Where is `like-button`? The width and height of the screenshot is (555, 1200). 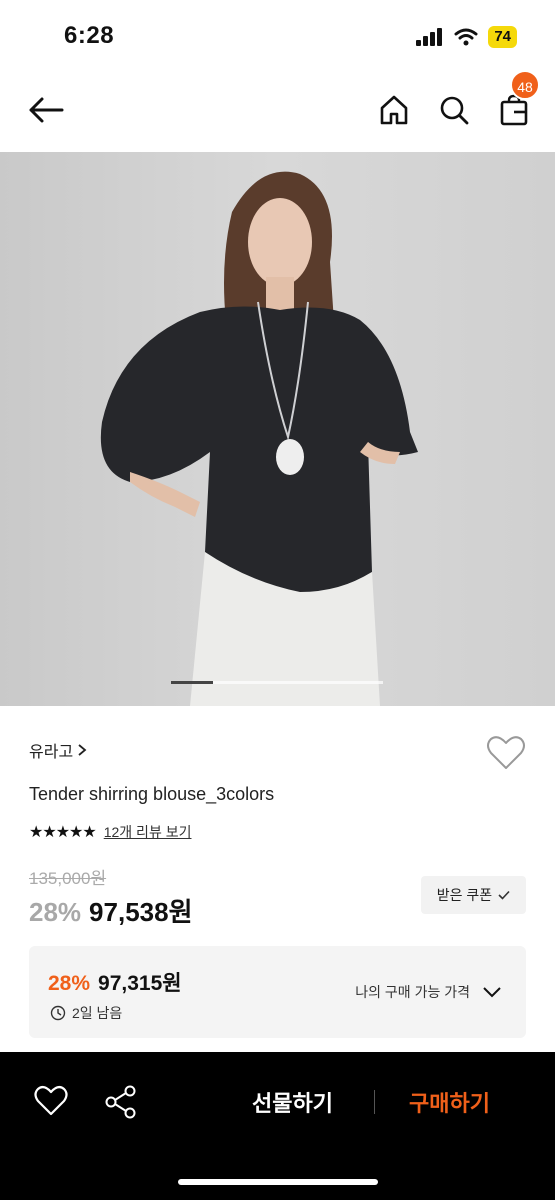
like-button is located at coordinates (51, 1102).